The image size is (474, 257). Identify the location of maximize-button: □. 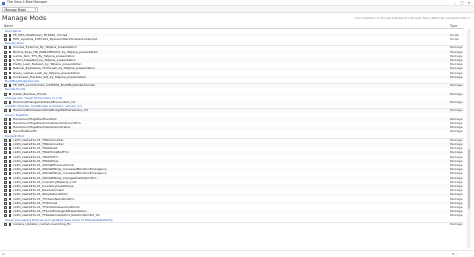
(462, 3).